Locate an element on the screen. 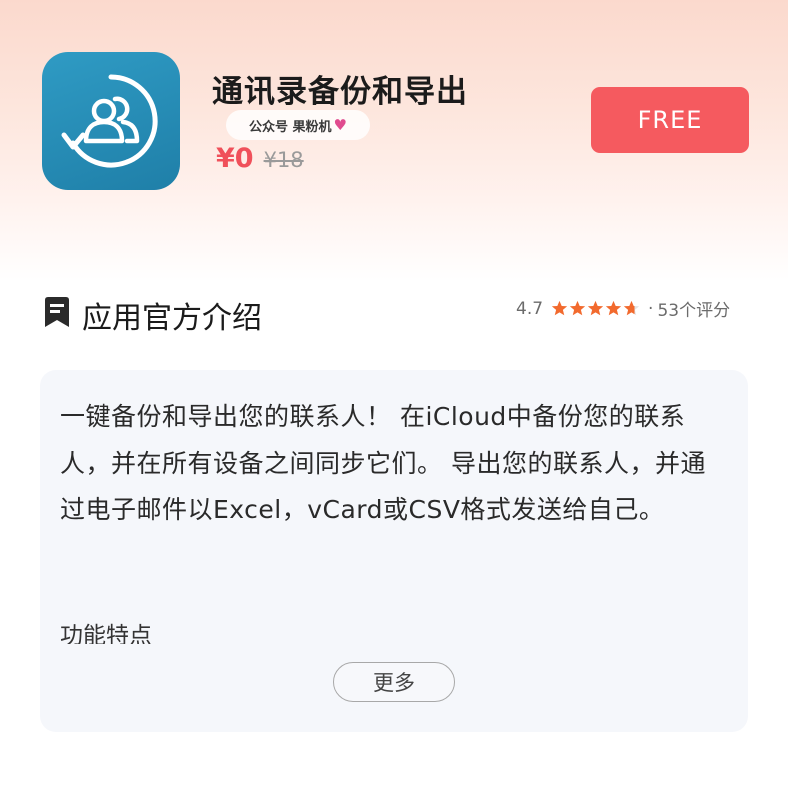 This screenshot has width=788, height=788. free-button: FREE is located at coordinates (670, 120).